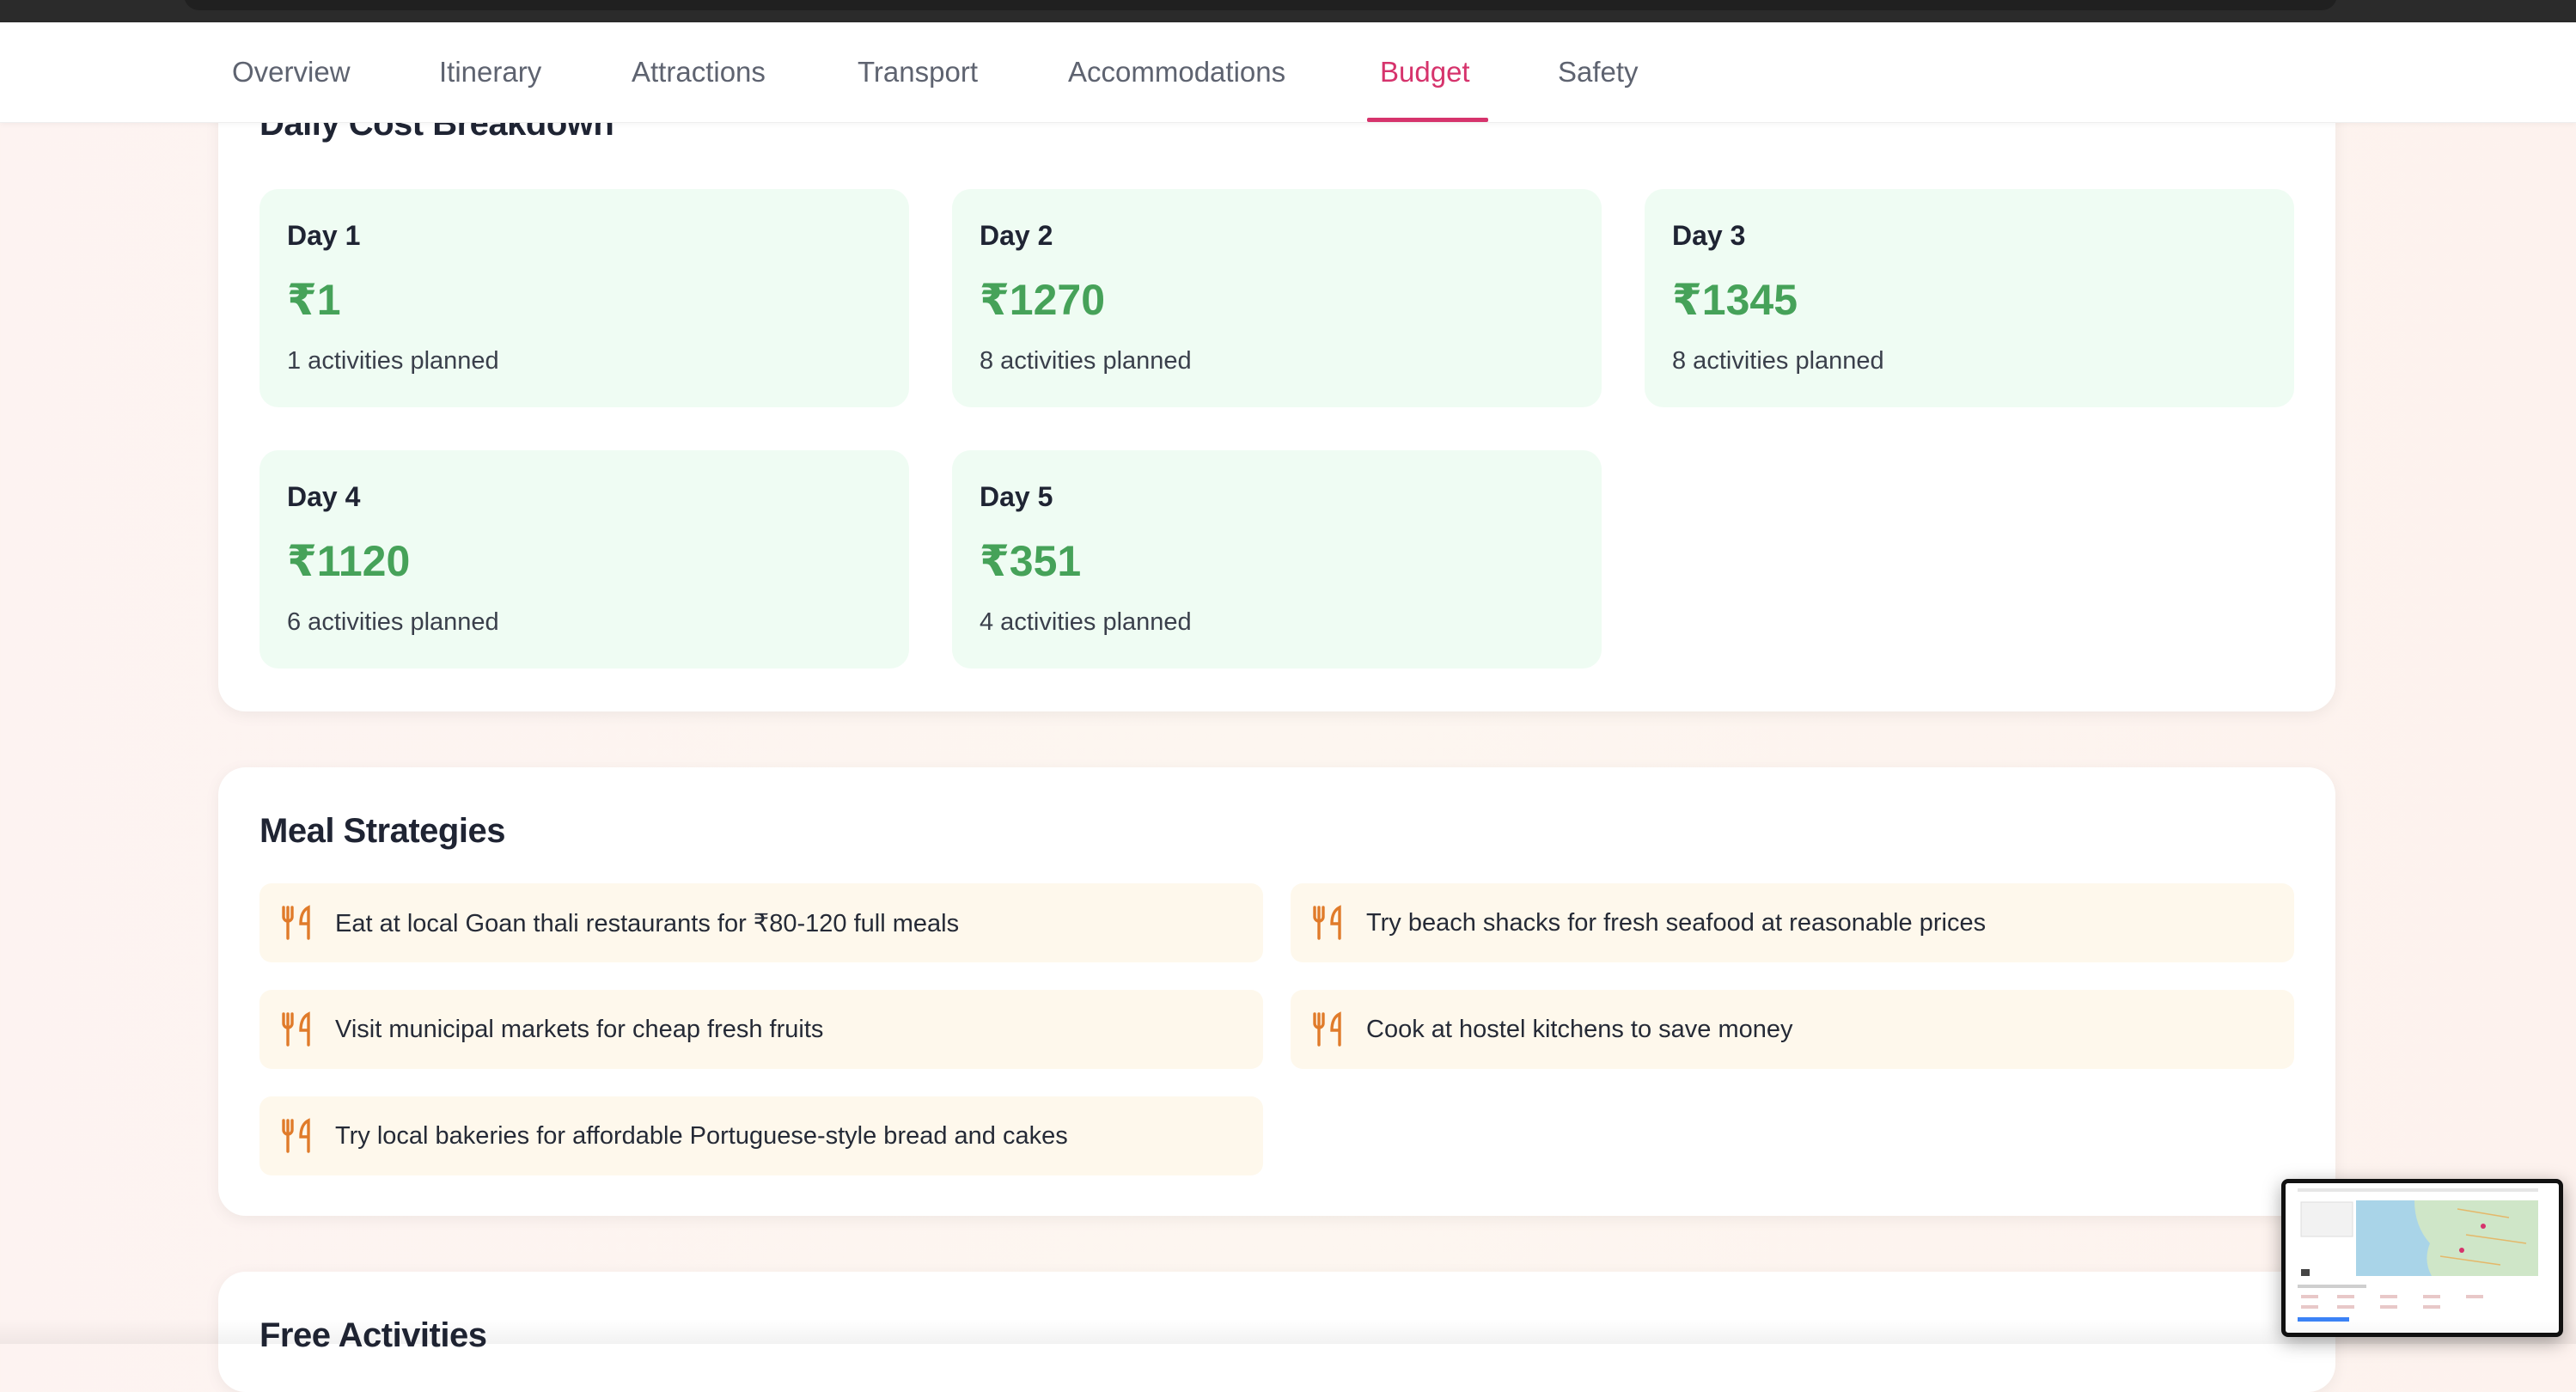 The image size is (2576, 1392). I want to click on day-card-1: Day 1 ₹1 1 activities planned, so click(584, 298).